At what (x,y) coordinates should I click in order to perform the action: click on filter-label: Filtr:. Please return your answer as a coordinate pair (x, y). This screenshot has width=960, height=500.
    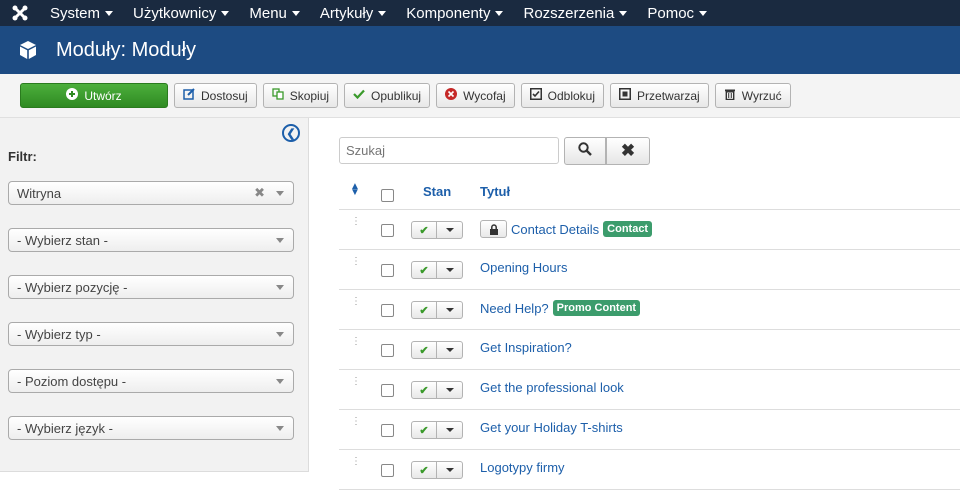
    Looking at the image, I should click on (22, 156).